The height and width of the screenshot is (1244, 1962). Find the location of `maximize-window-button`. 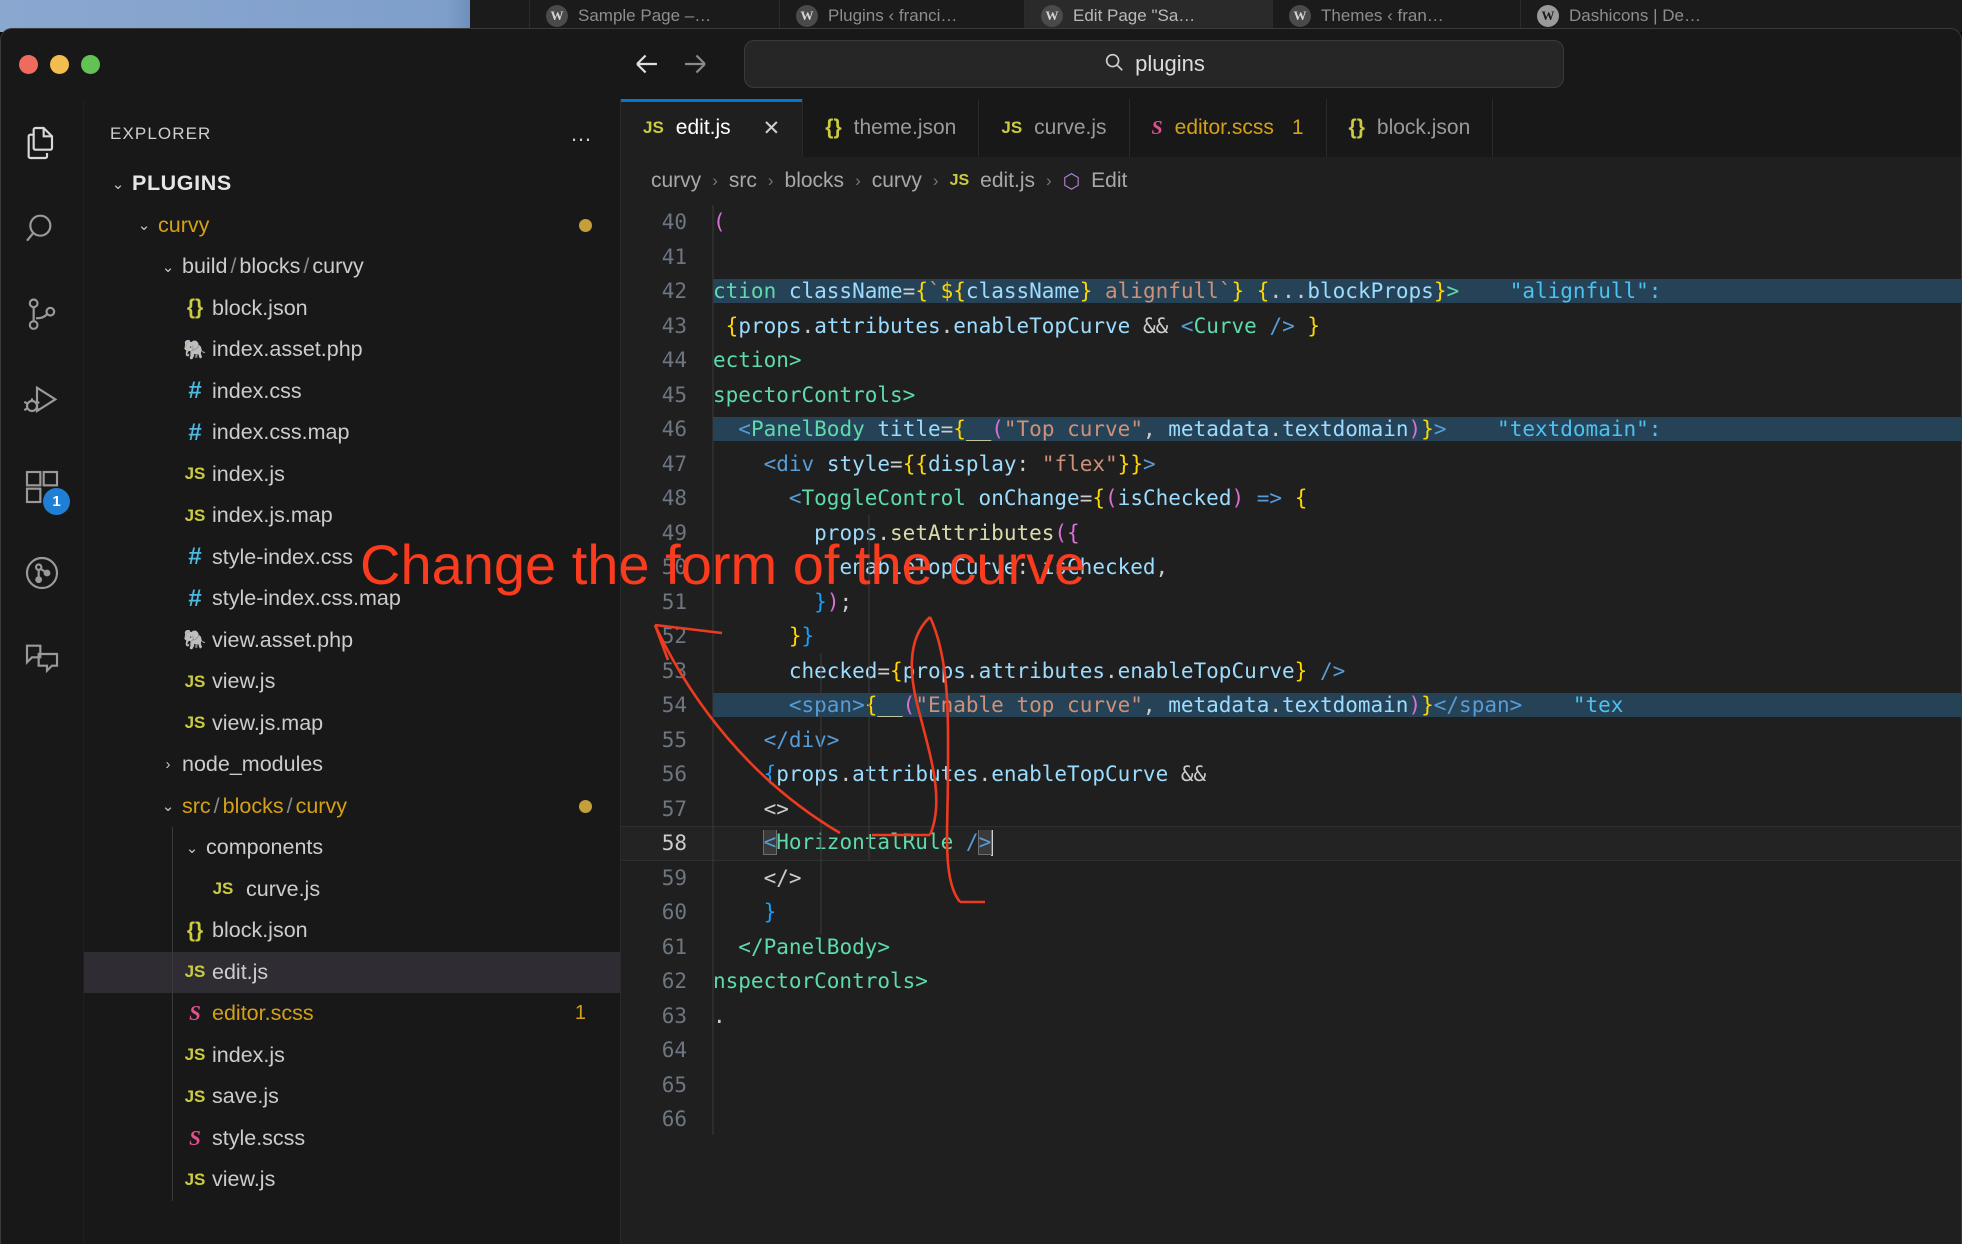

maximize-window-button is located at coordinates (90, 64).